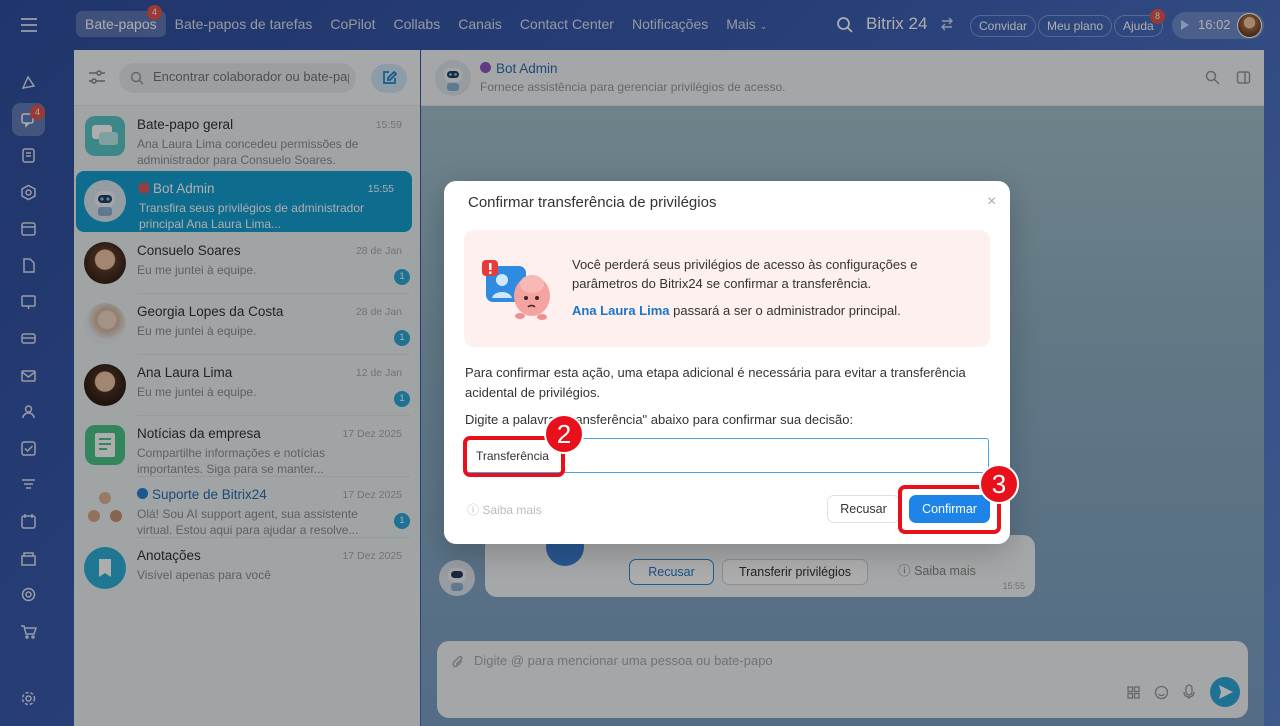 The image size is (1280, 726). What do you see at coordinates (991, 202) in the screenshot?
I see `close-icon: ×` at bounding box center [991, 202].